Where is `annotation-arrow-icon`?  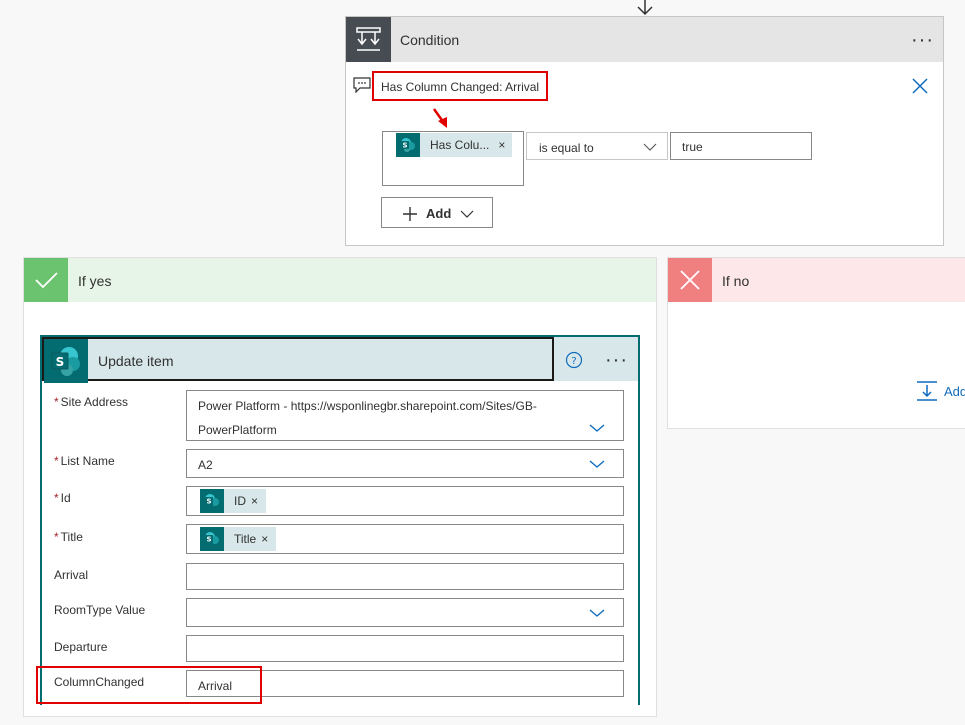
annotation-arrow-icon is located at coordinates (442, 119).